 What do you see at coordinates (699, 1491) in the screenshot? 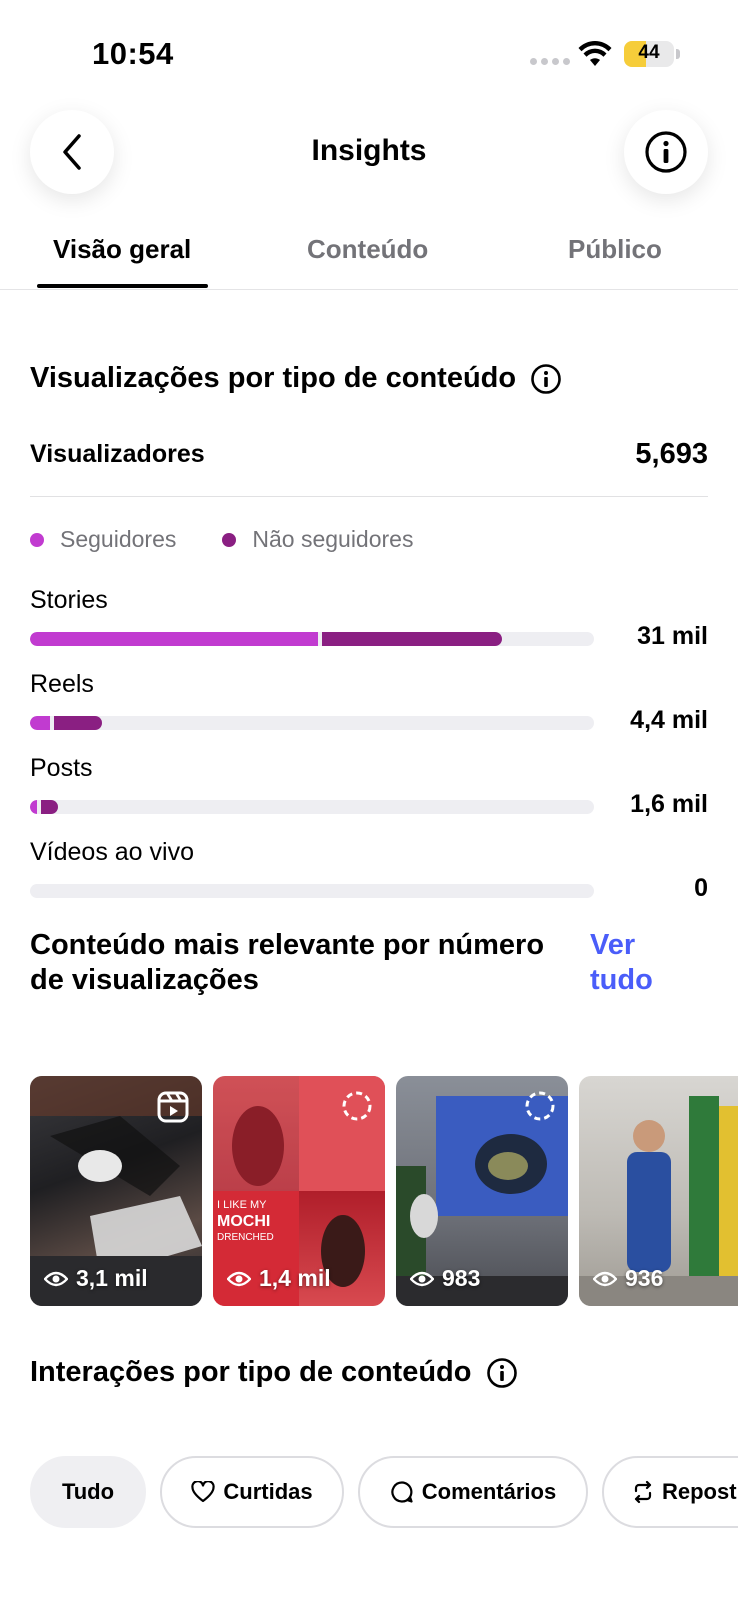
I see `chip-label: Repost` at bounding box center [699, 1491].